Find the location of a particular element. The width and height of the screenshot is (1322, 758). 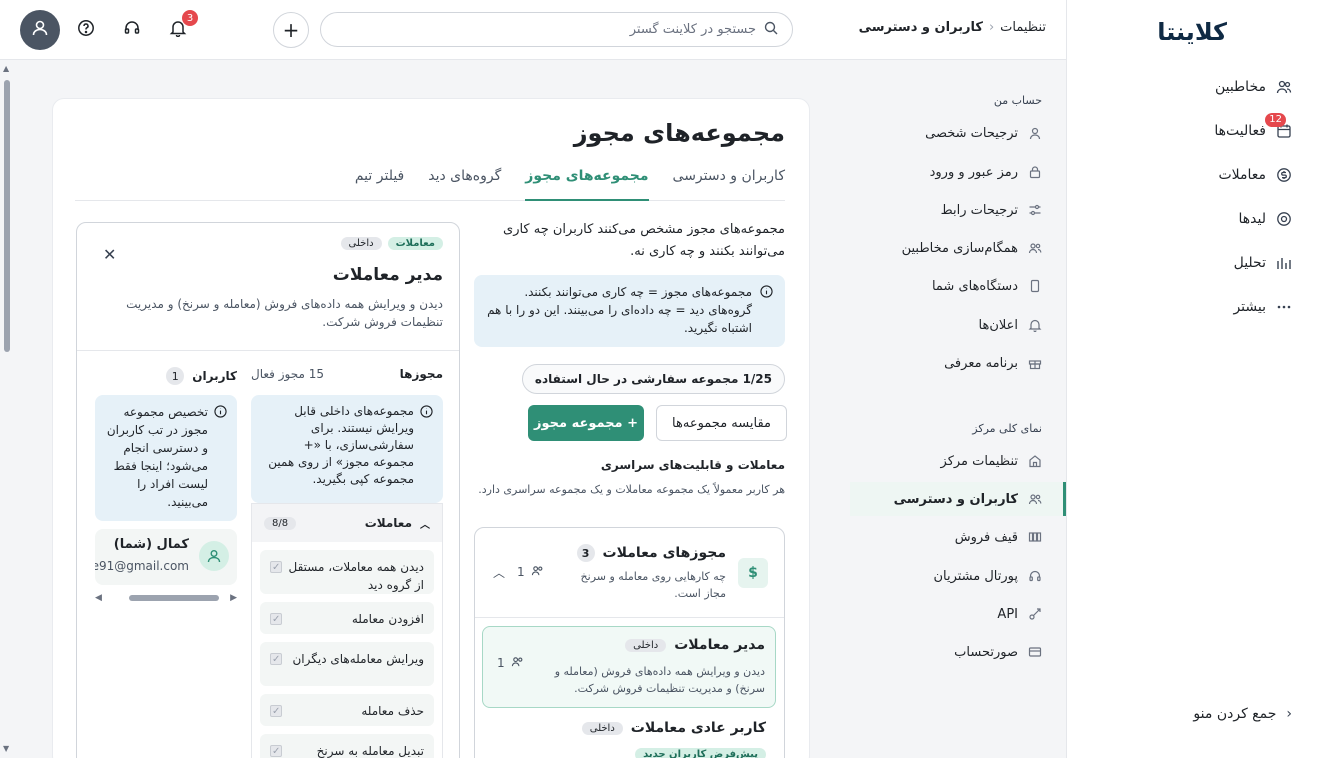

users-header: کاربران 1 is located at coordinates (201, 376).